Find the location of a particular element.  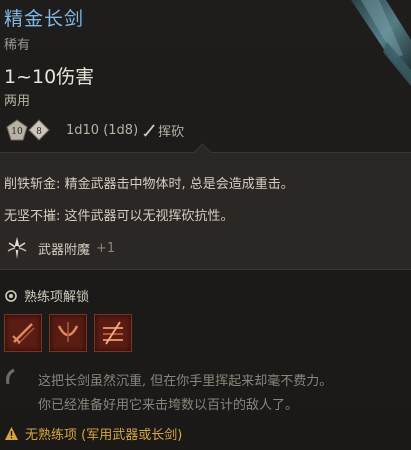

description-line-1: 这把长剑虽然沉重, 但在你手里挥起来却毫不费力。 is located at coordinates (185, 381).